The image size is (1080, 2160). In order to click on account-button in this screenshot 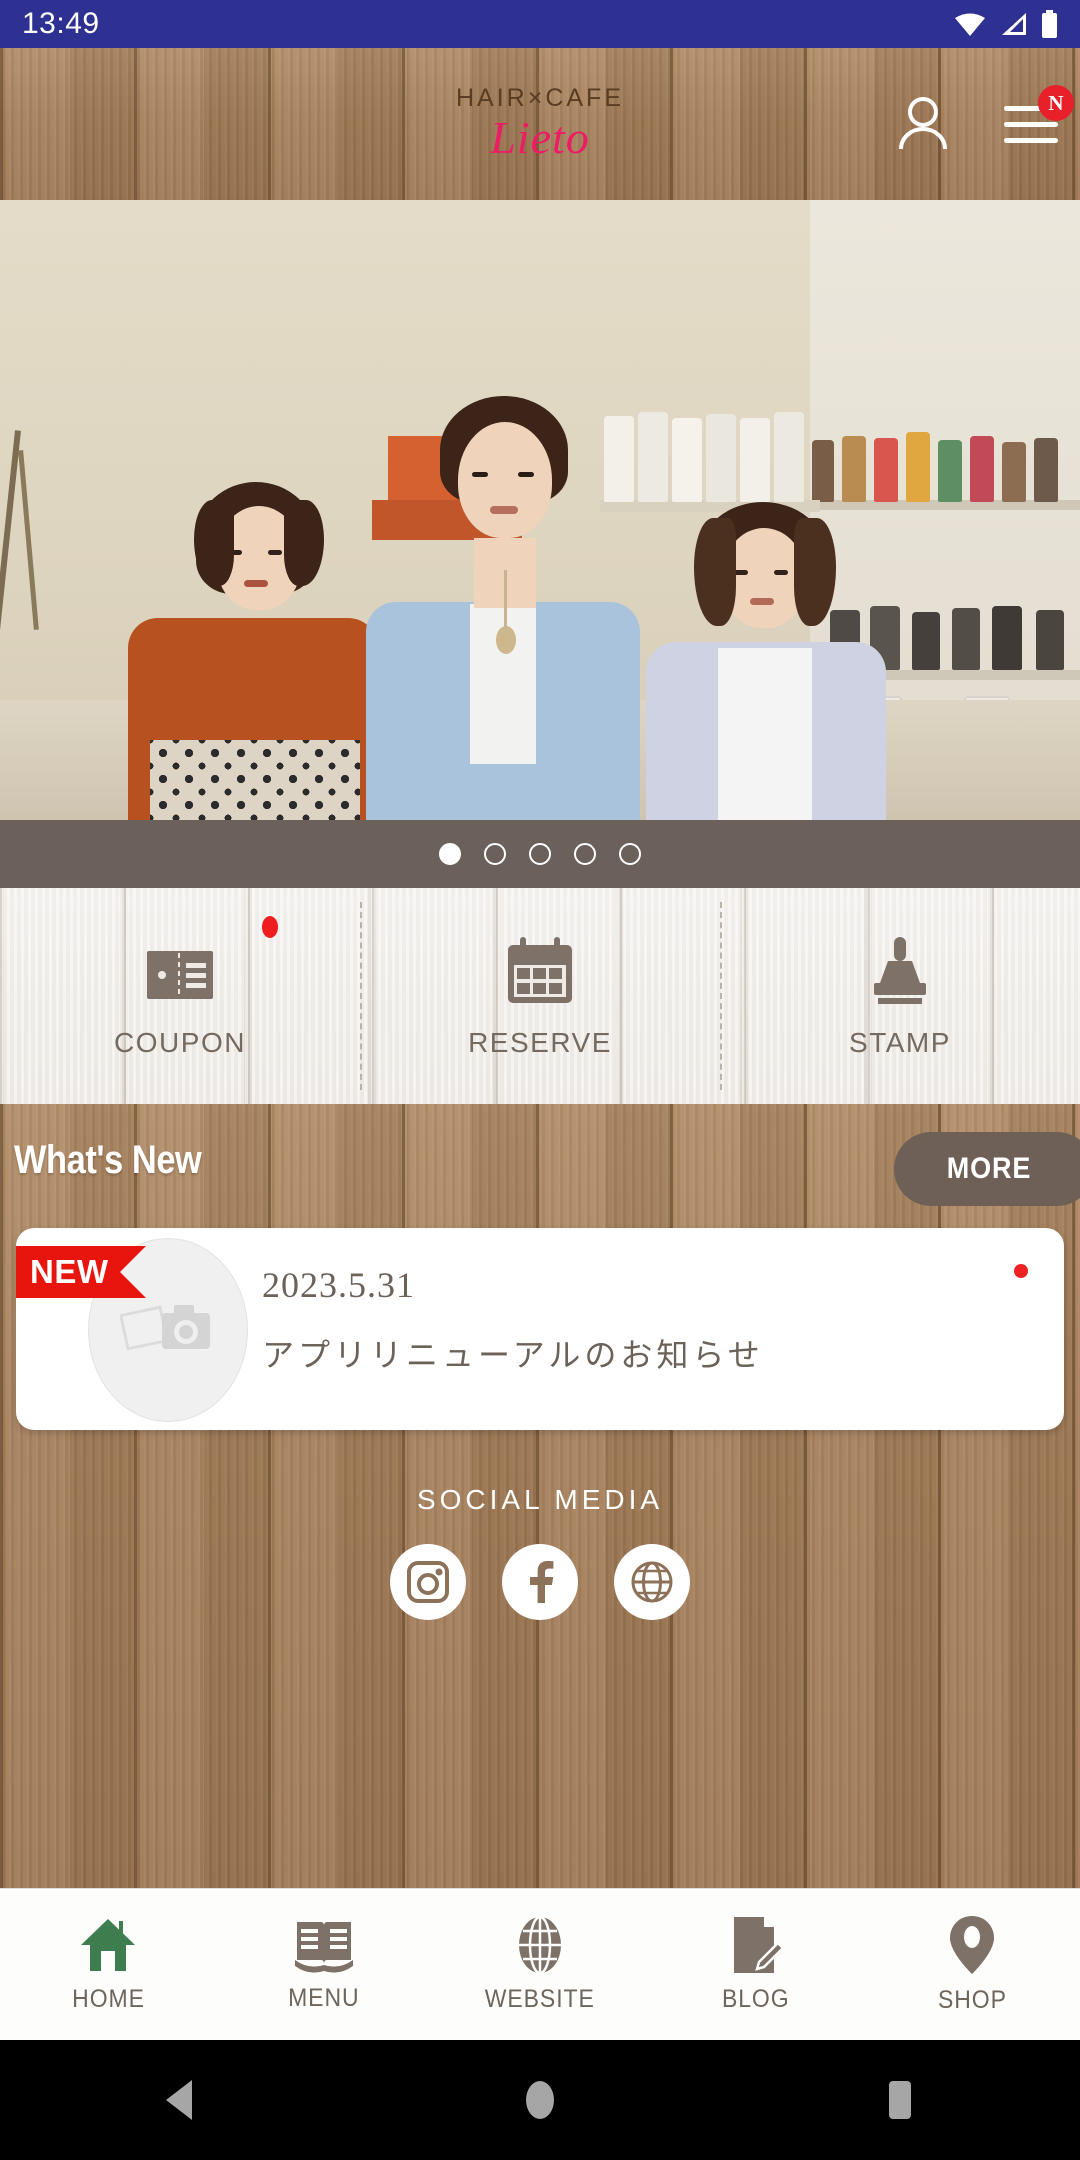, I will do `click(923, 124)`.